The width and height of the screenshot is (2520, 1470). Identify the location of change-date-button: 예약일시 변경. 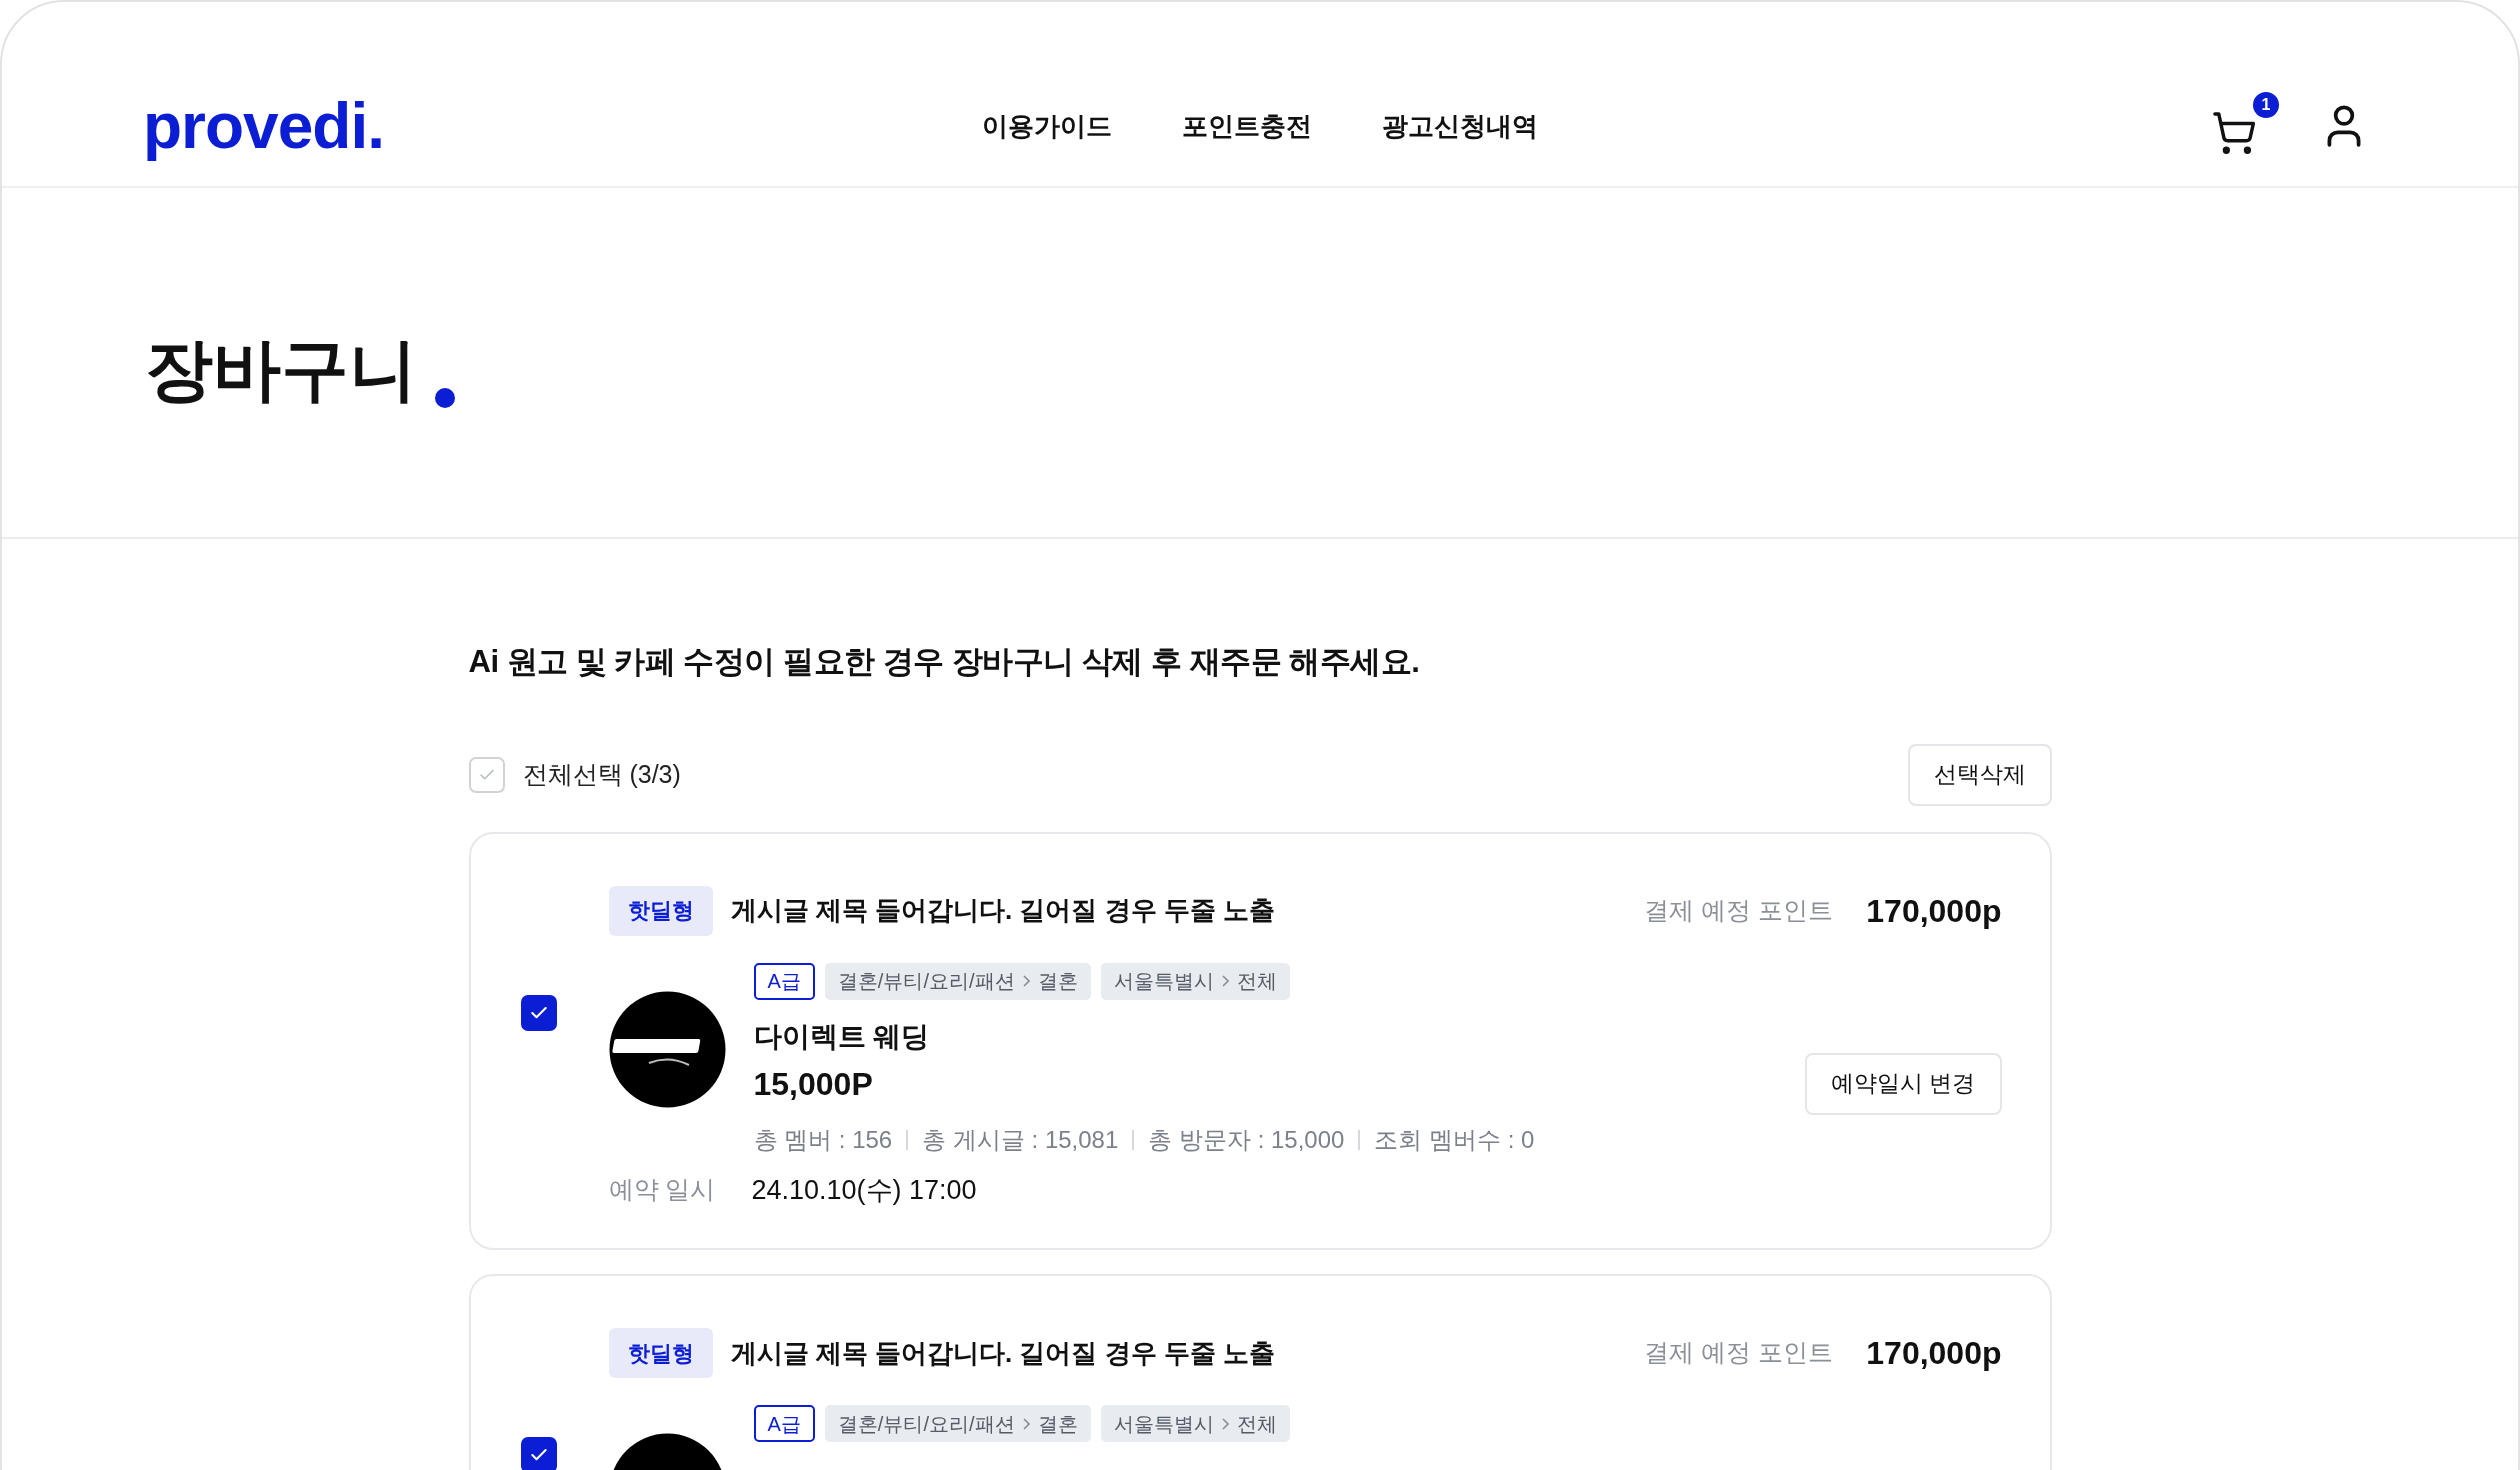
(1903, 1083).